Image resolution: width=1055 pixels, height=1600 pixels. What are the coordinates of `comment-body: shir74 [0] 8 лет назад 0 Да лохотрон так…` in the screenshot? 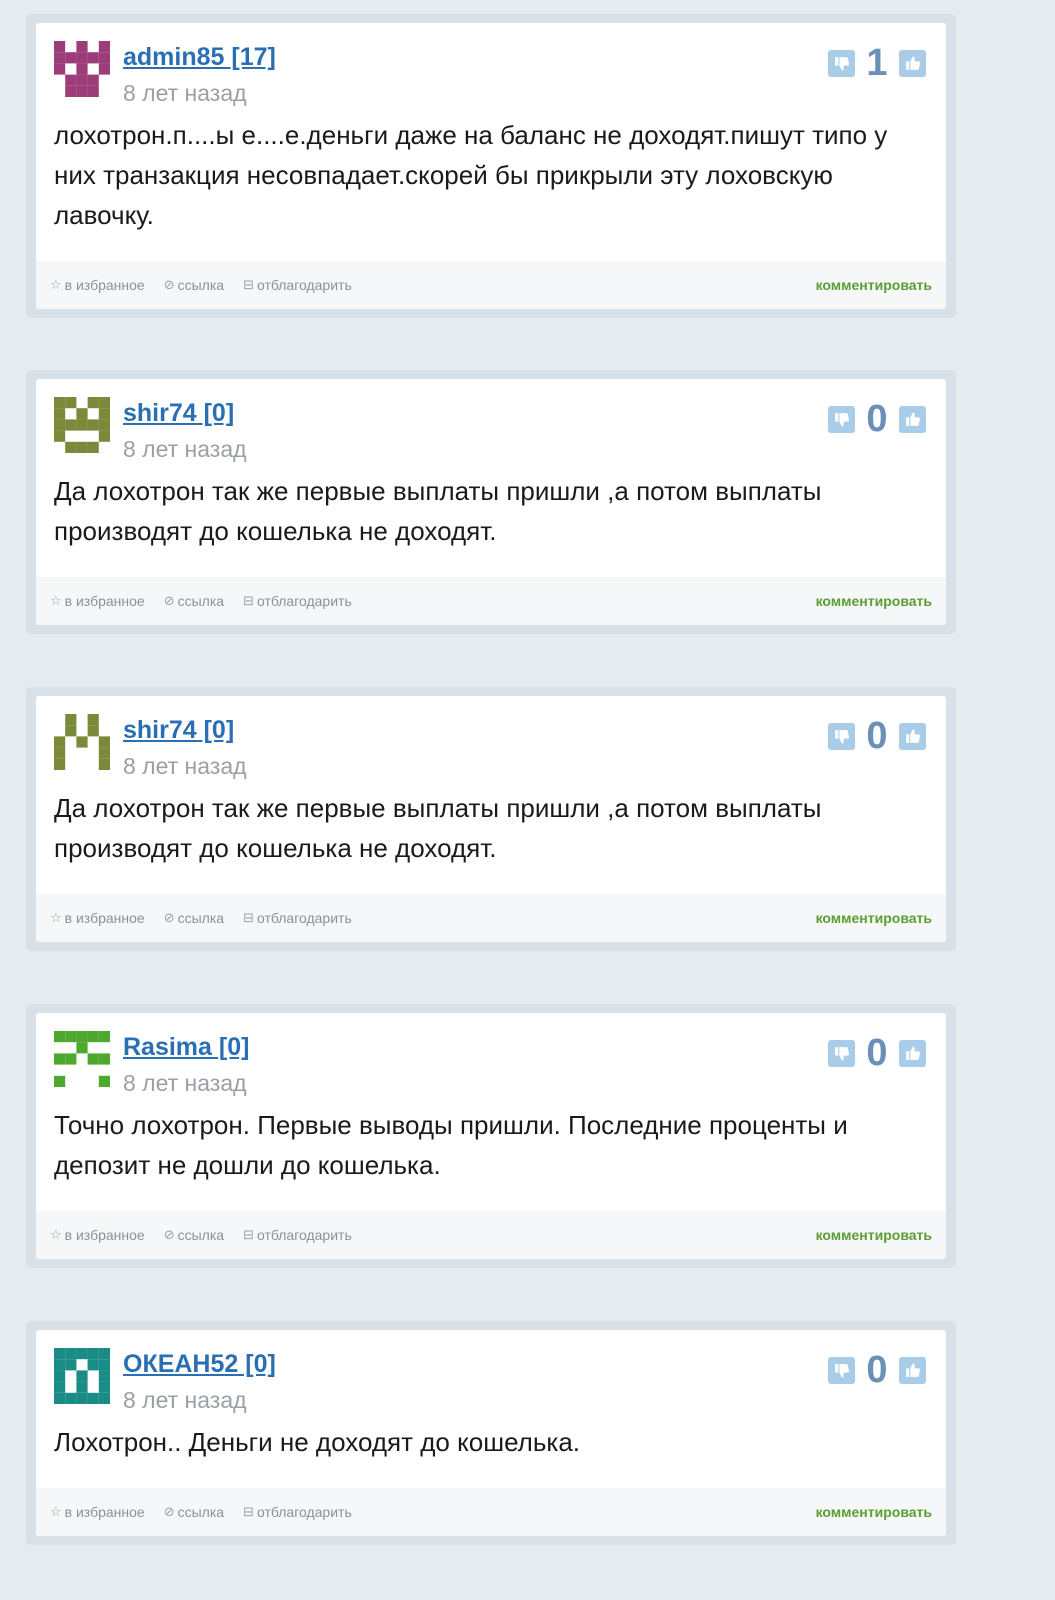 It's located at (491, 819).